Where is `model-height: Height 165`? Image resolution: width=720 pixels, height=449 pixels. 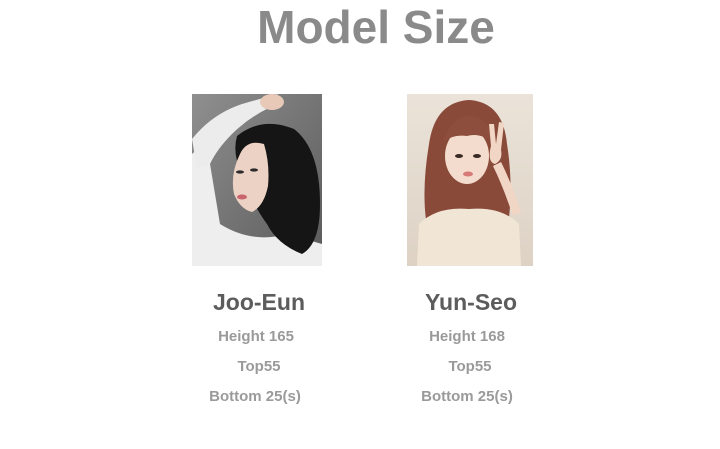 model-height: Height 165 is located at coordinates (256, 336).